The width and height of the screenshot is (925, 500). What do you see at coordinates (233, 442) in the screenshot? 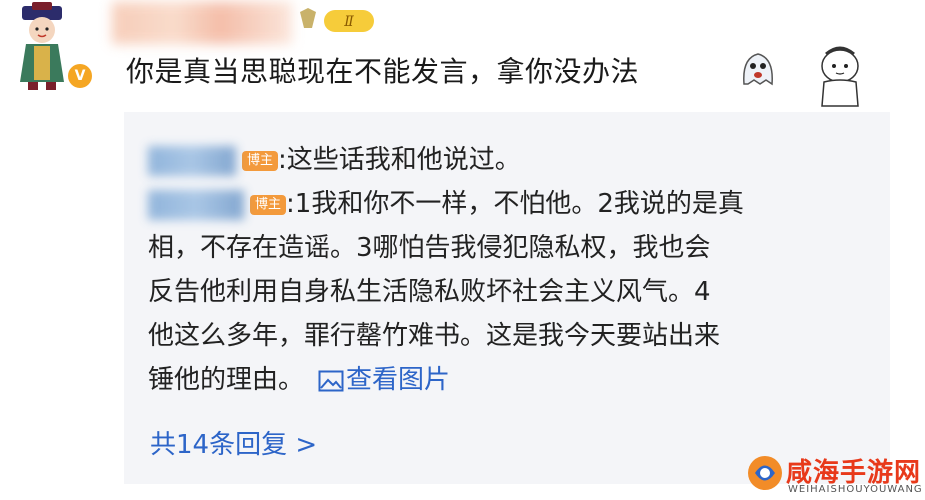
I see `more-replies-link: 共14条回复 >` at bounding box center [233, 442].